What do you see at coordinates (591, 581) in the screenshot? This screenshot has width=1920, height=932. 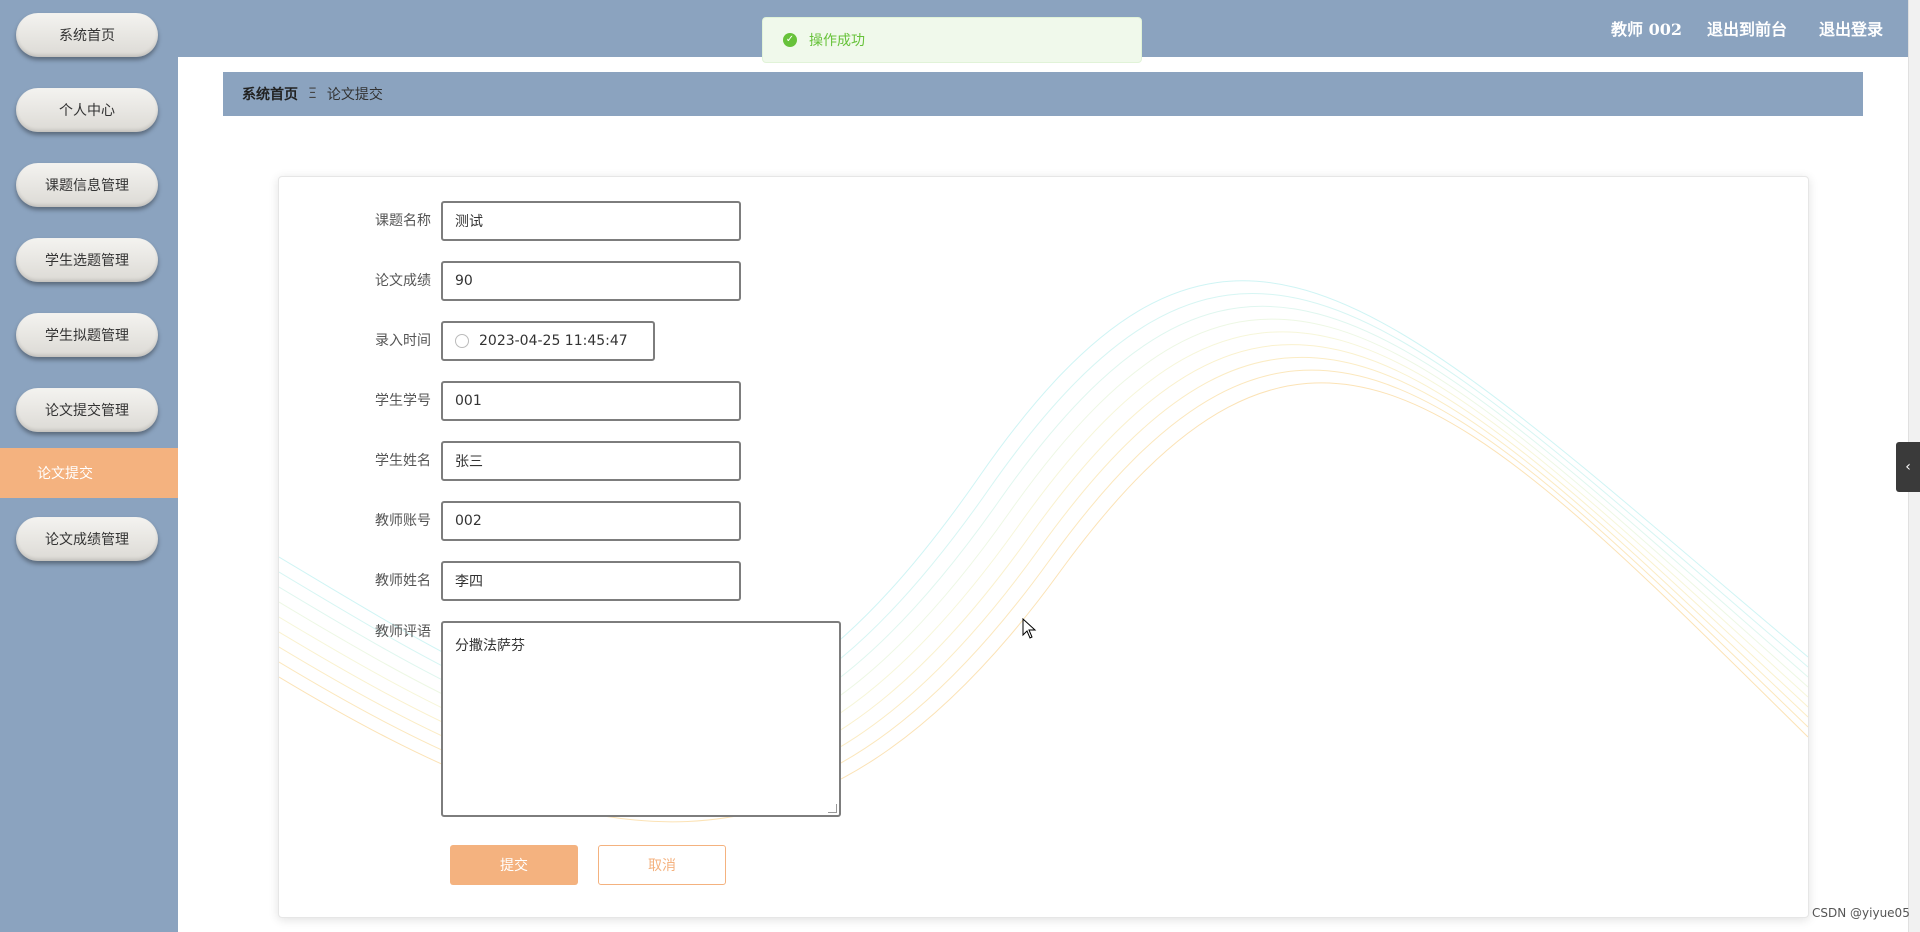 I see `teacher-name-input: 李四` at bounding box center [591, 581].